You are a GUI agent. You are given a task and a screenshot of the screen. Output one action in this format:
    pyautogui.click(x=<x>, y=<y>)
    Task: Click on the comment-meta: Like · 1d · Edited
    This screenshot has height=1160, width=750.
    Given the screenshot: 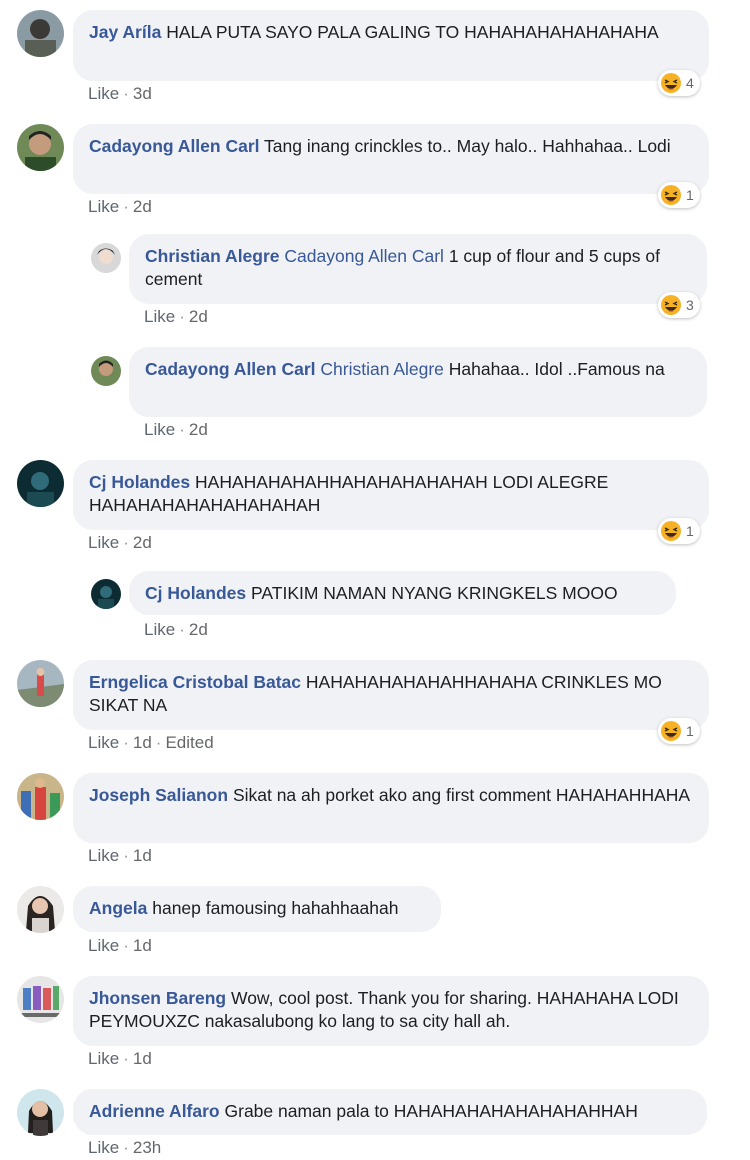 What is the action you would take?
    pyautogui.click(x=151, y=743)
    